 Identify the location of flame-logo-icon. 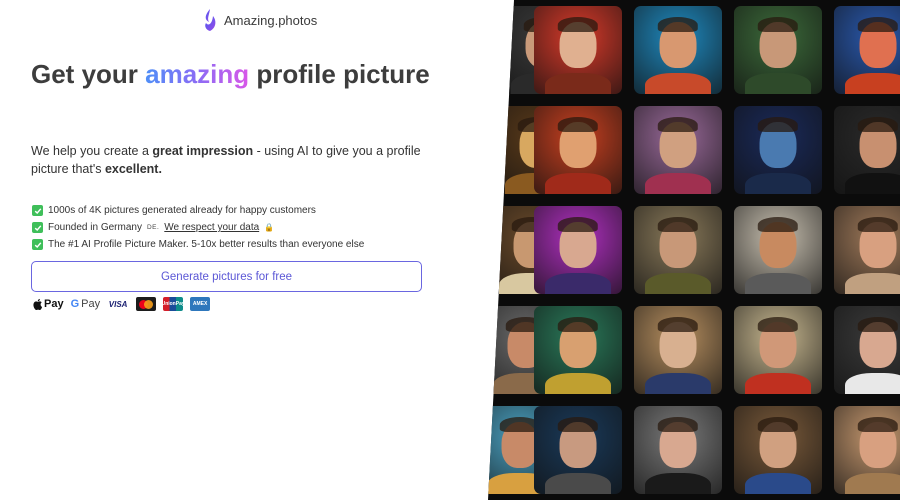
(210, 20).